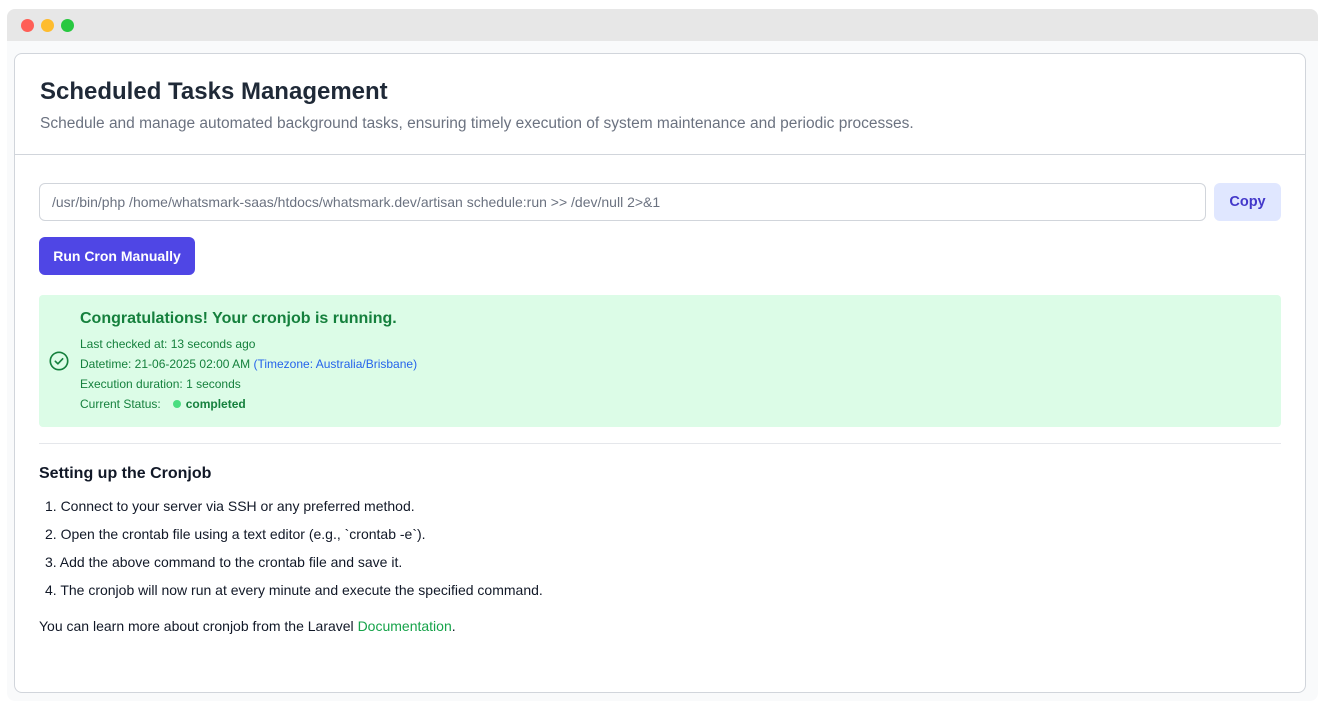 This screenshot has width=1325, height=710. I want to click on status-dot-icon, so click(176, 403).